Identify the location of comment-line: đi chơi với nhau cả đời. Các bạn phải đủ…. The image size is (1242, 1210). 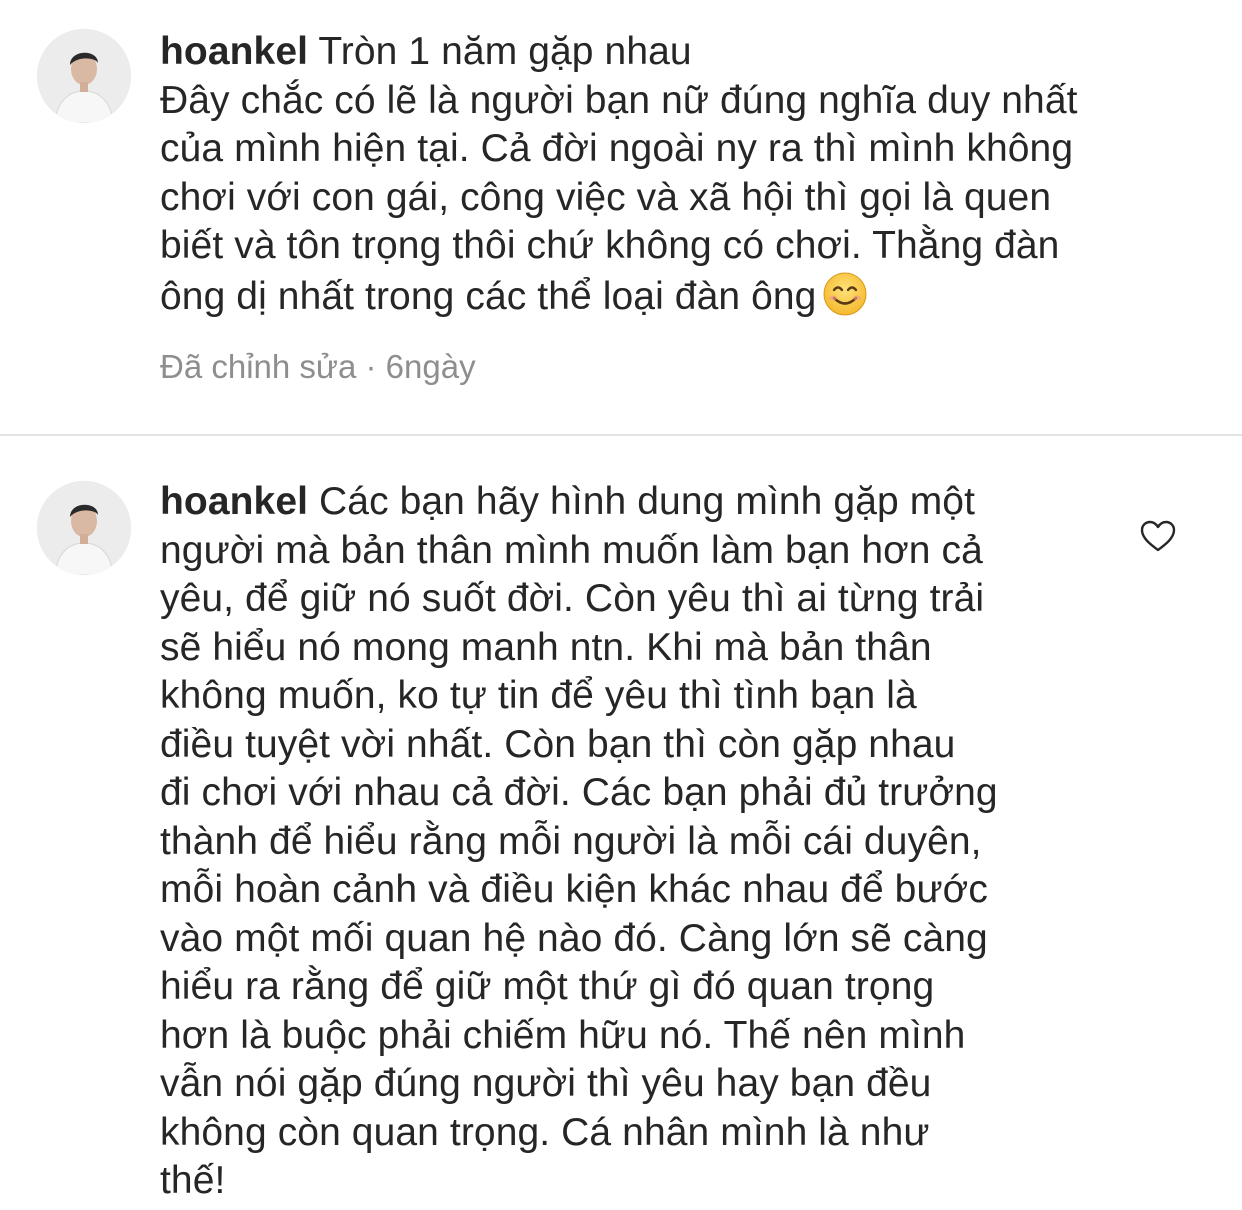
(579, 792).